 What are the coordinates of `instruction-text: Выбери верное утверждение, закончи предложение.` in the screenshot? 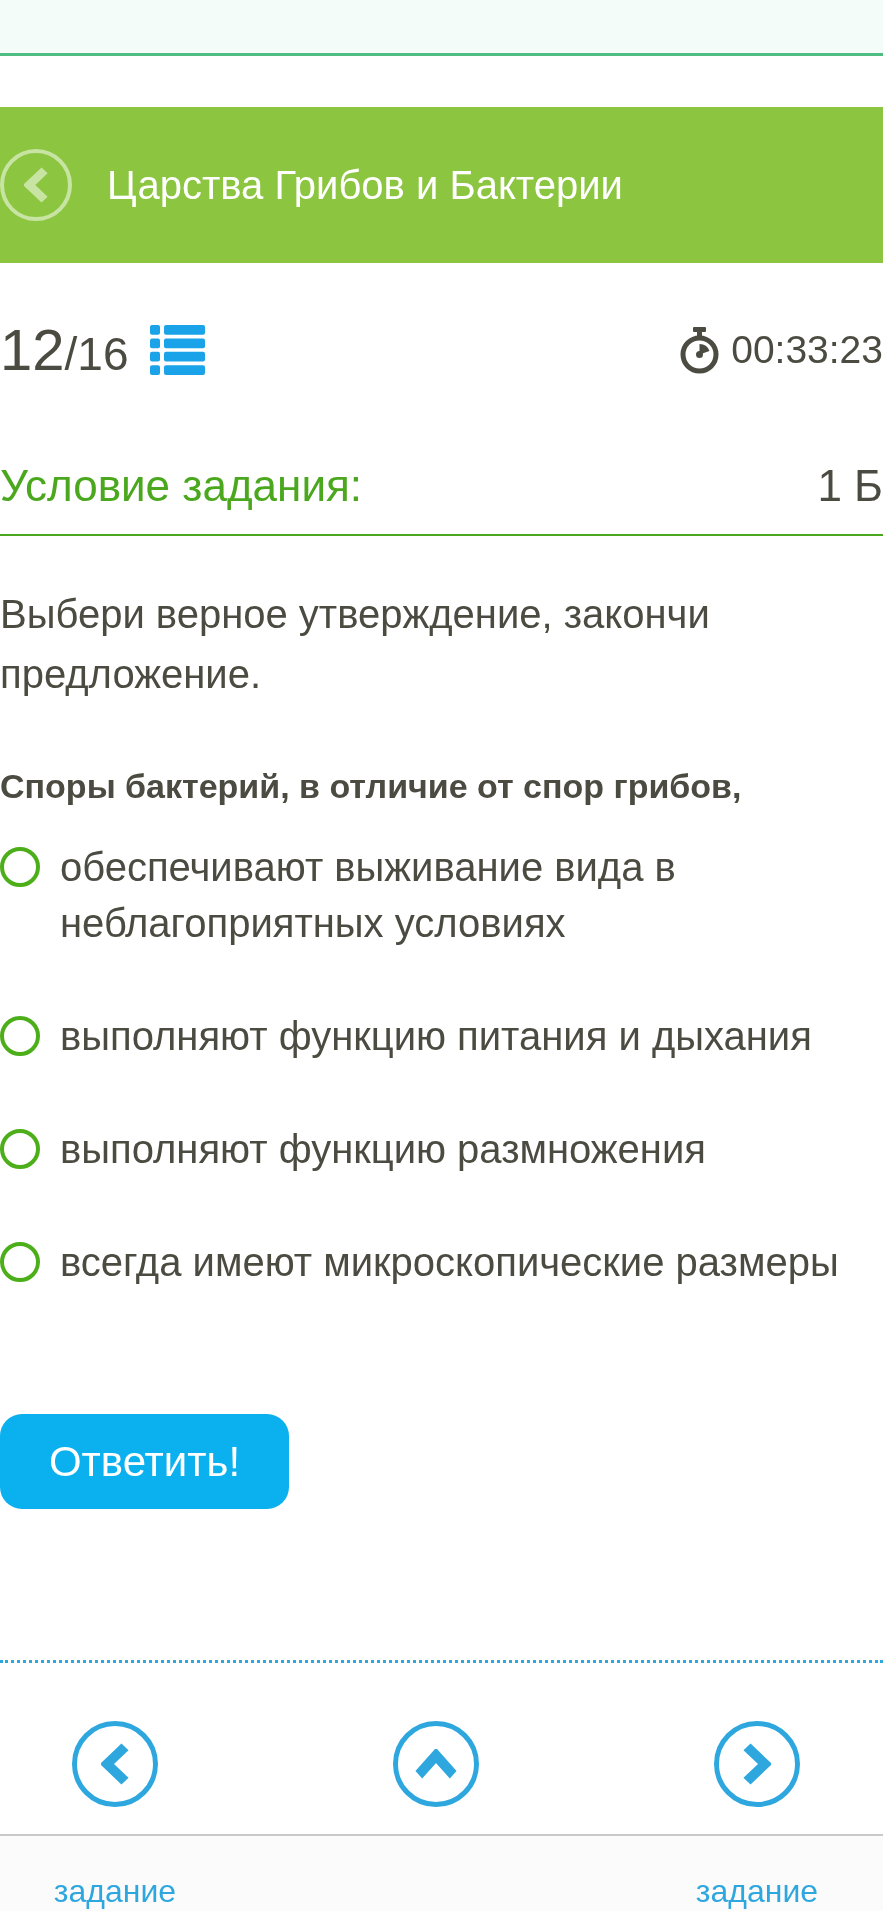 It's located at (355, 644).